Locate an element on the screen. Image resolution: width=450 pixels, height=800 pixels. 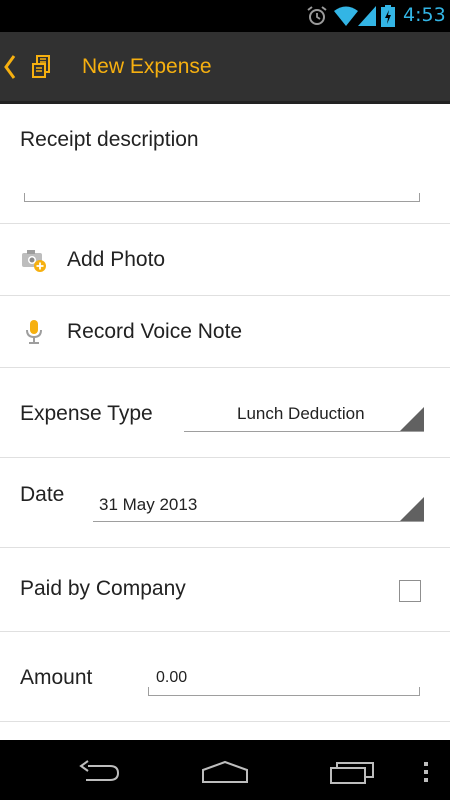
home-nav-icon is located at coordinates (225, 772).